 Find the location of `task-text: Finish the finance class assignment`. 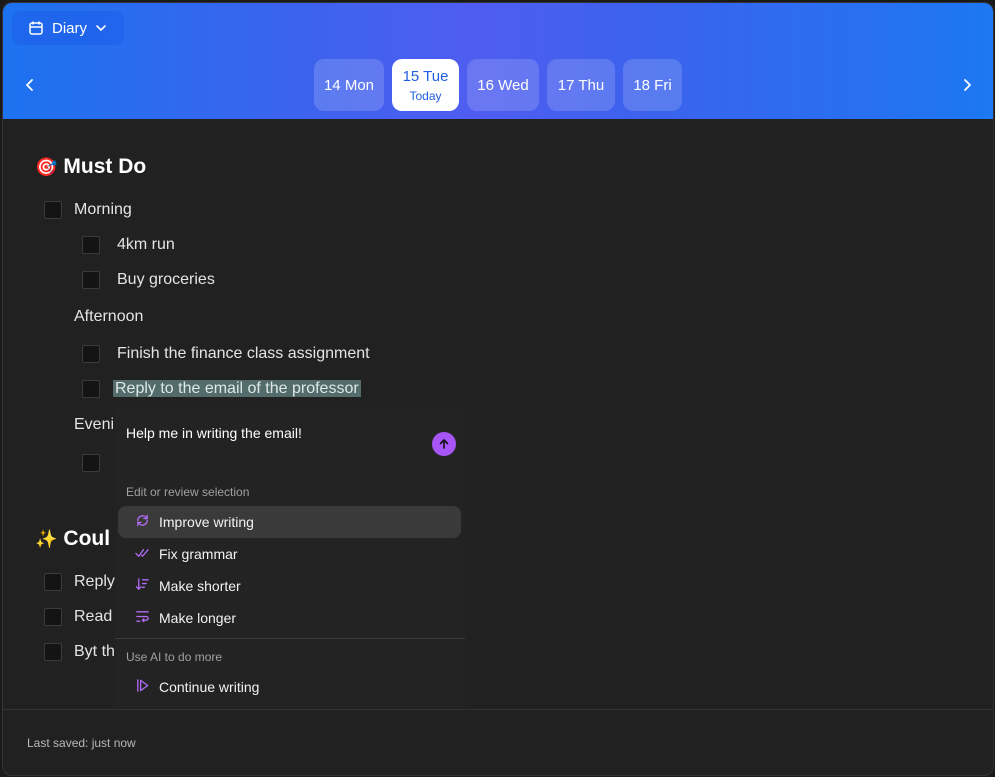

task-text: Finish the finance class assignment is located at coordinates (243, 354).